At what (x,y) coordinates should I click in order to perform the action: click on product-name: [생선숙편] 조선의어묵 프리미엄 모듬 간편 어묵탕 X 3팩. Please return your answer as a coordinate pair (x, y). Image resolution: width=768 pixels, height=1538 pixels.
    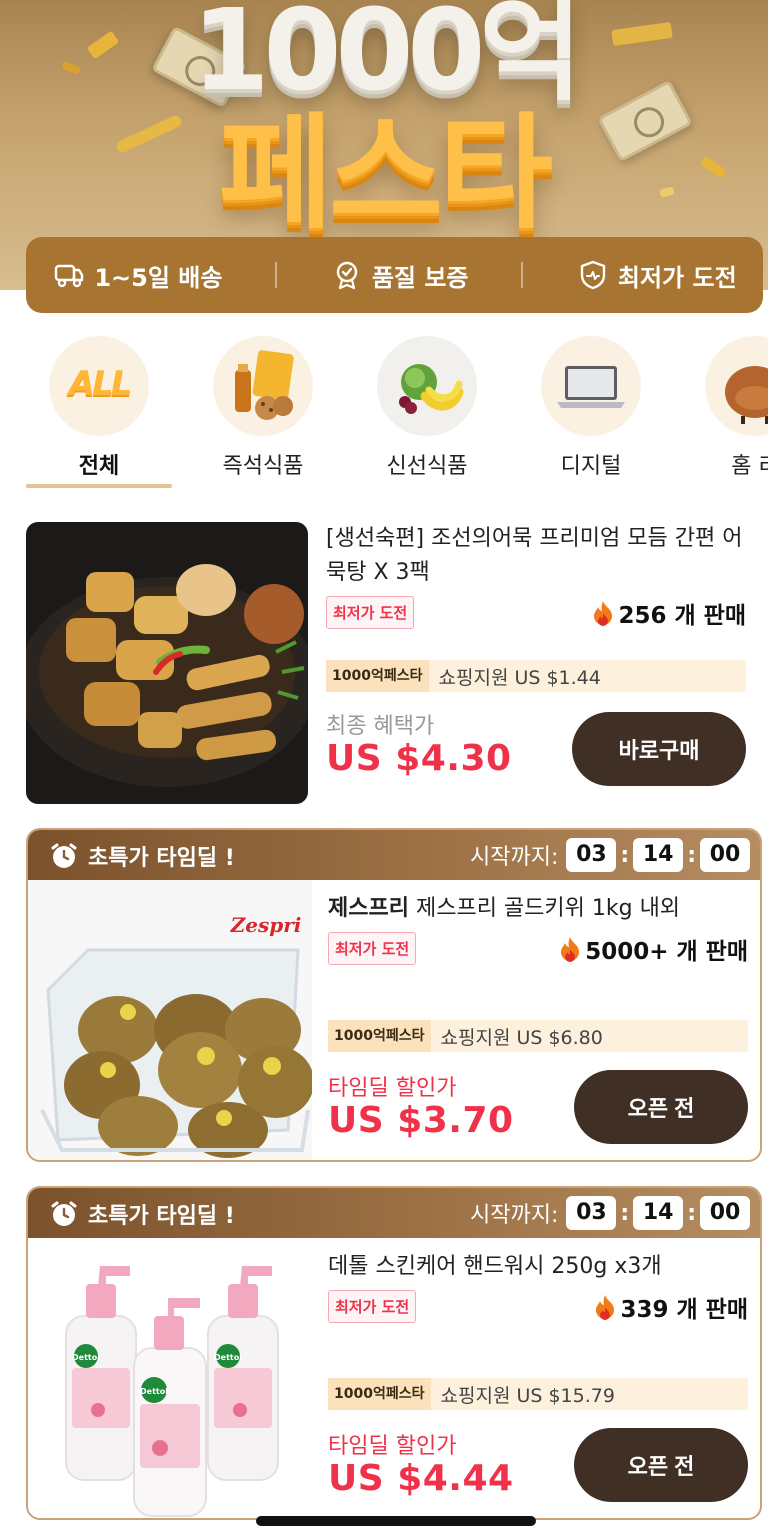
    Looking at the image, I should click on (536, 556).